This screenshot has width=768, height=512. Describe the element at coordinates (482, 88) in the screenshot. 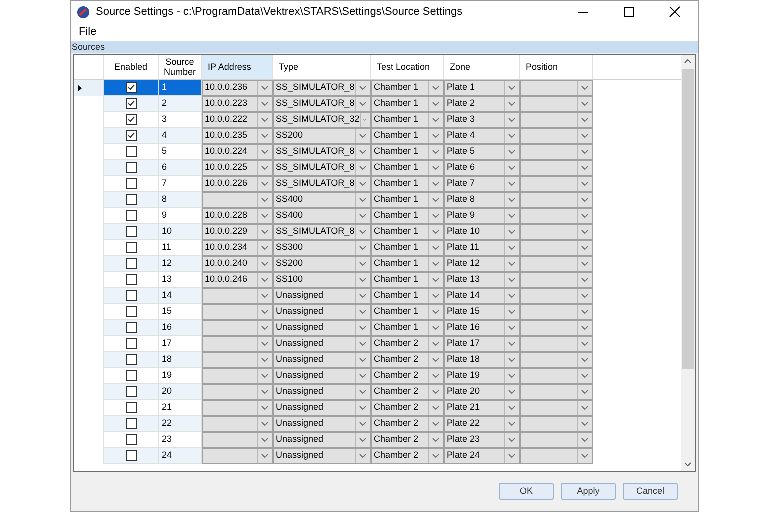

I see `dropdown: Plate 1` at that location.